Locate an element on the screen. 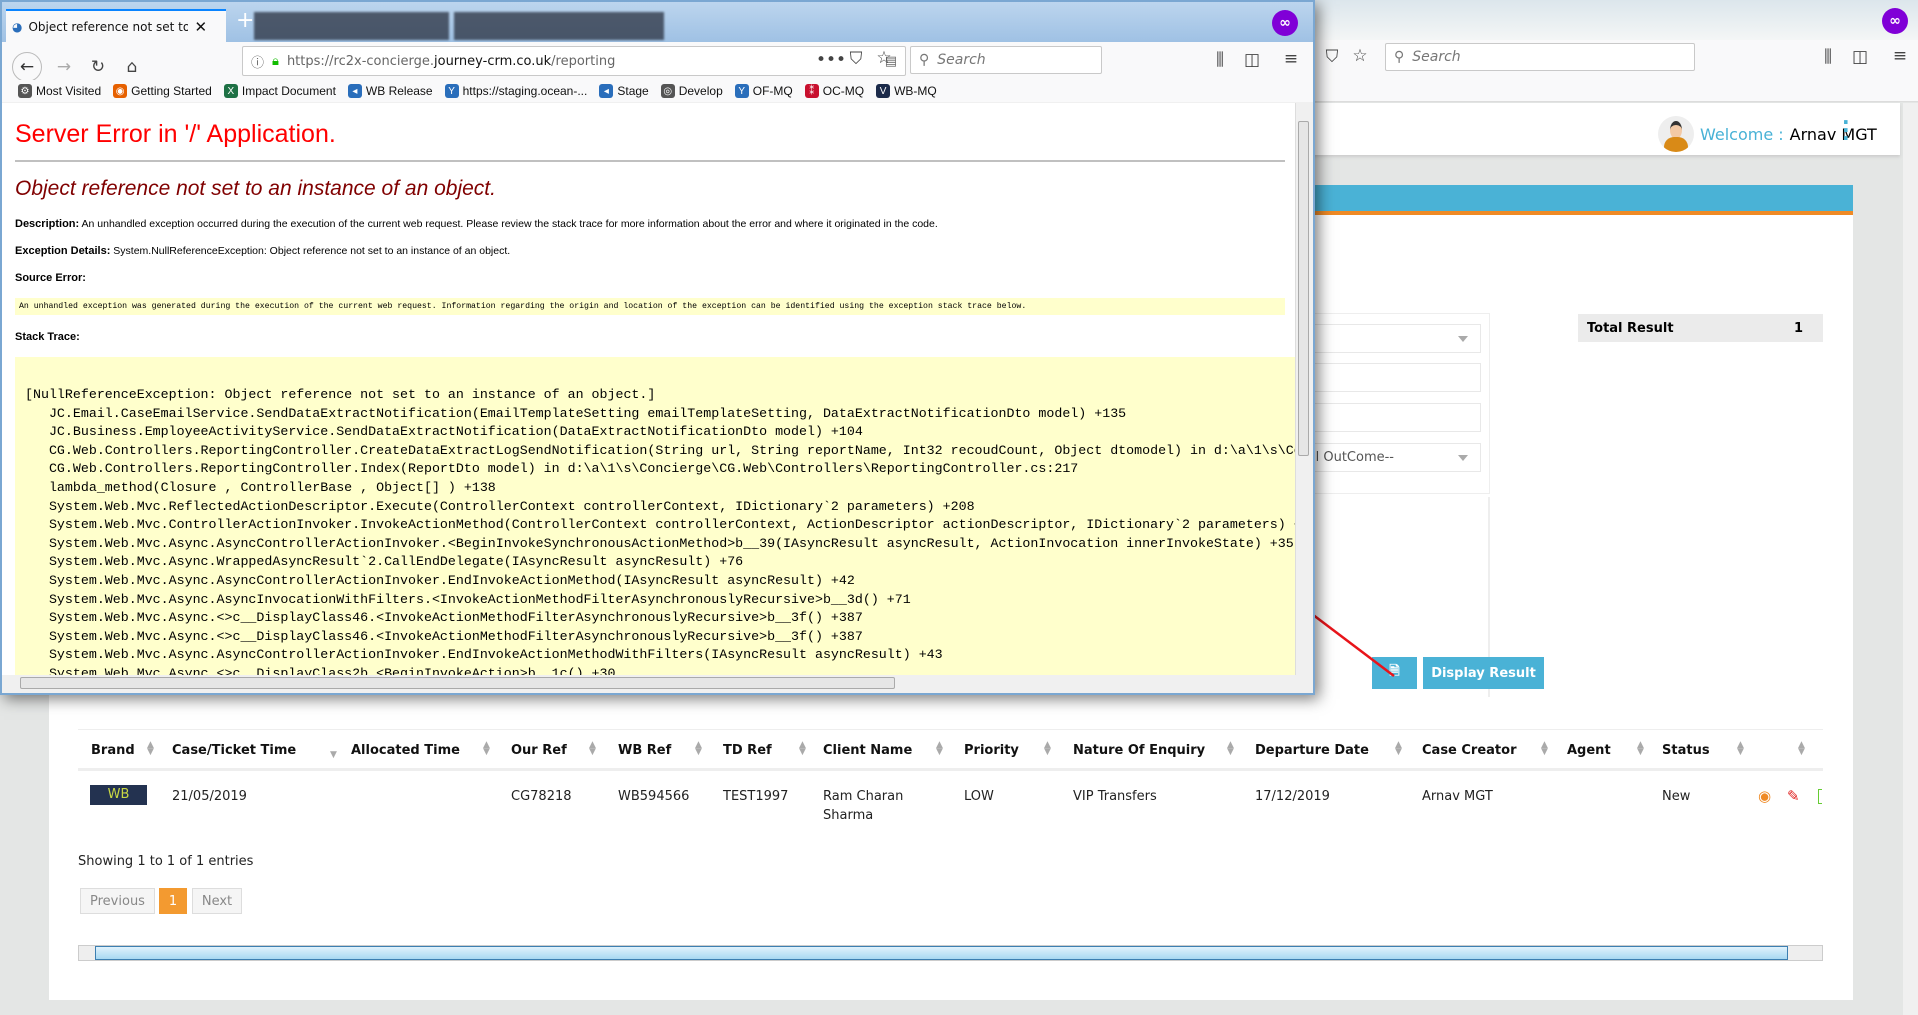 This screenshot has width=1918, height=1015. more-action-icon is located at coordinates (1820, 796).